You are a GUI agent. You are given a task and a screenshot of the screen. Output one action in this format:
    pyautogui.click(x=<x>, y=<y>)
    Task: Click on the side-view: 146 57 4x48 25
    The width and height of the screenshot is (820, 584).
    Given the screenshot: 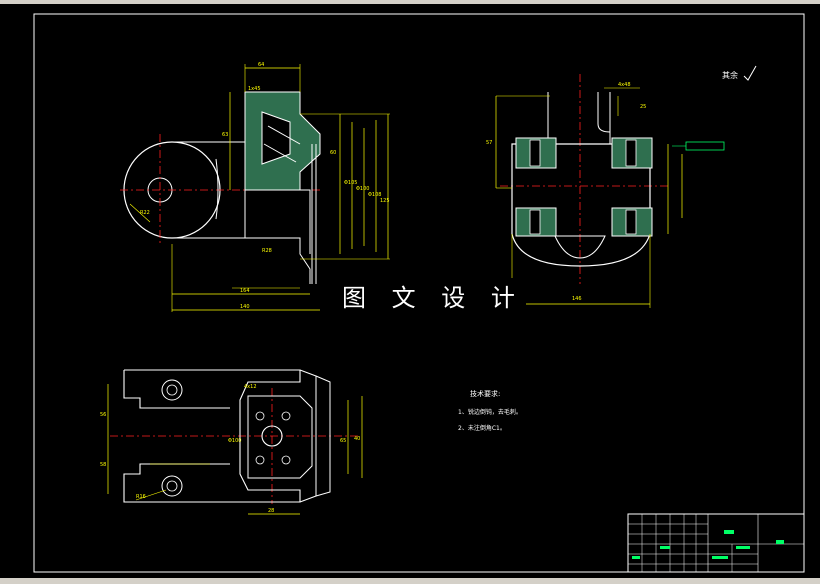 What is the action you would take?
    pyautogui.click(x=605, y=191)
    